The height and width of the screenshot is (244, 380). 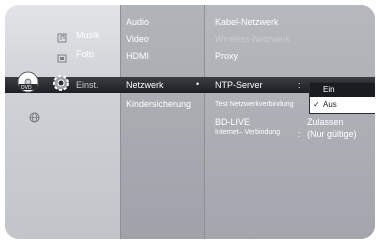 What do you see at coordinates (198, 84) in the screenshot?
I see `submenu-arrow: •` at bounding box center [198, 84].